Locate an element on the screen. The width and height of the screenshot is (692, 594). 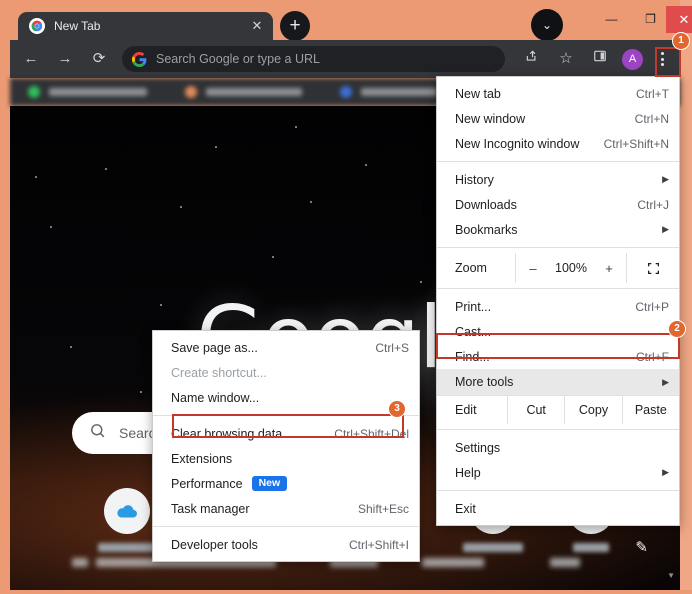
menu-item-task-manager: Task manager Shift+Esc is located at coordinates (286, 508).